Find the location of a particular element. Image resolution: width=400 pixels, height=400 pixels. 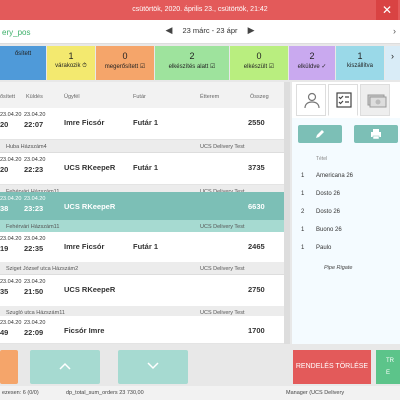

list-item: 1 Buono 26 is located at coordinates (346, 231).